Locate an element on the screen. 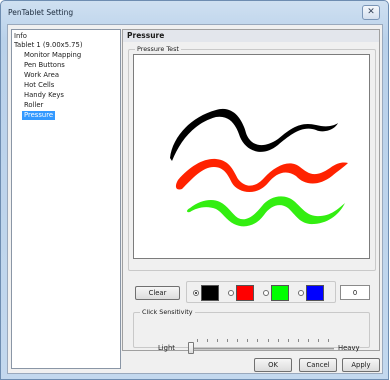 This screenshot has height=380, width=390. tree-item-info: Info is located at coordinates (20, 36).